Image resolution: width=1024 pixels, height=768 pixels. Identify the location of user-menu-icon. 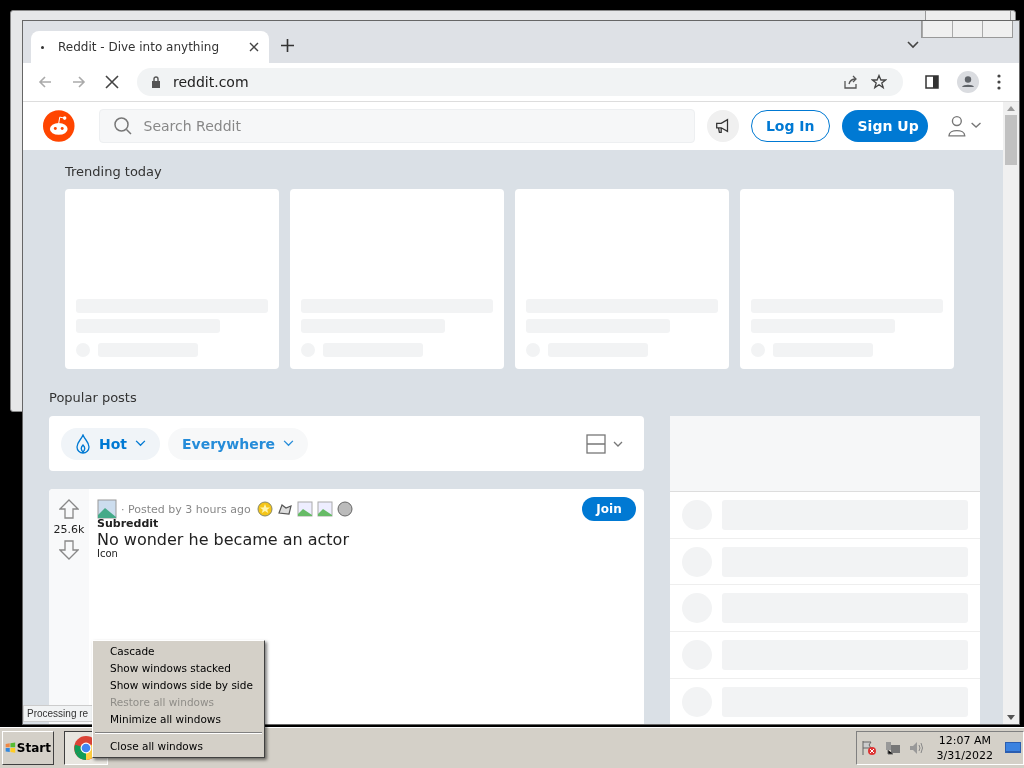
(965, 126).